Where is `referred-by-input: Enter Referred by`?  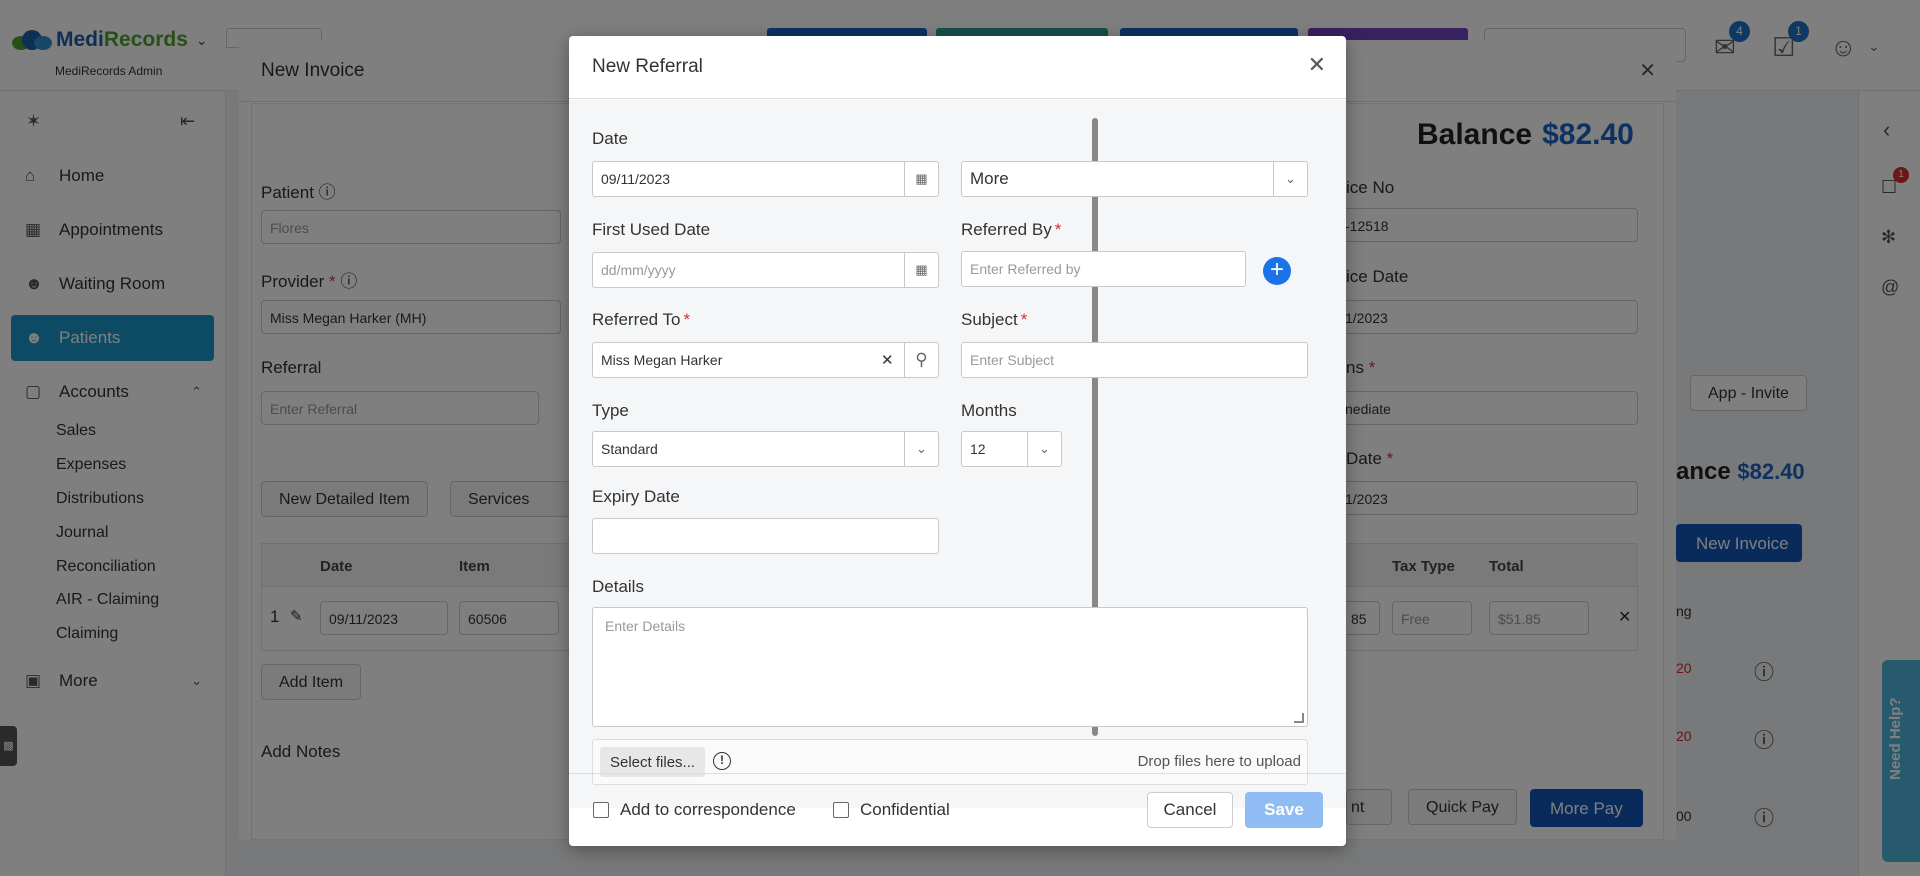 referred-by-input: Enter Referred by is located at coordinates (1103, 269).